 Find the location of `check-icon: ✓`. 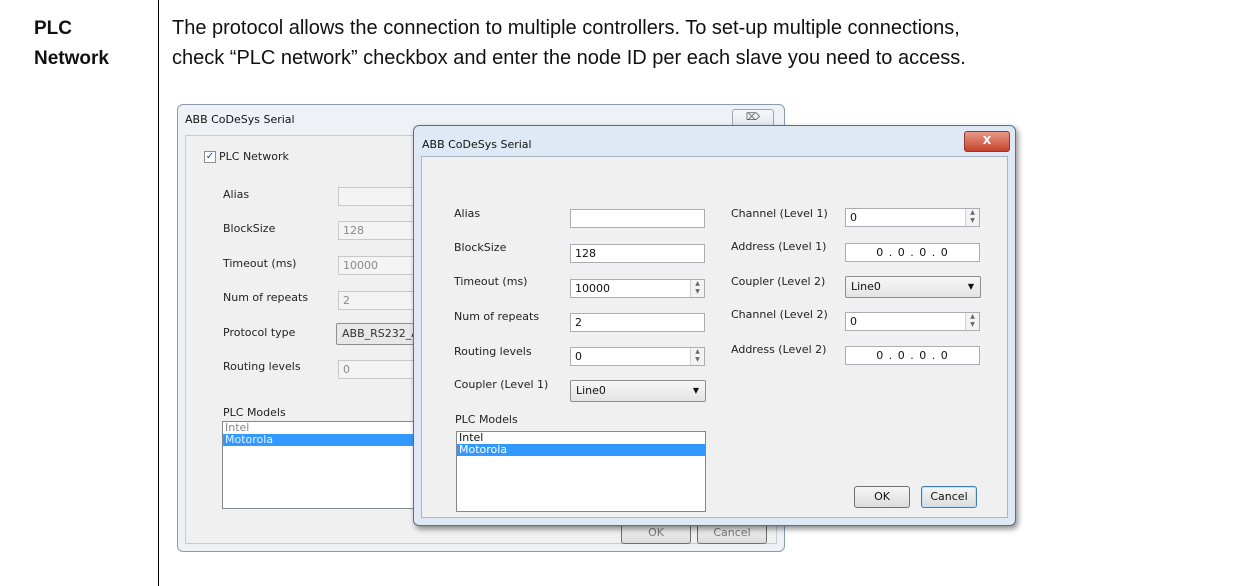

check-icon: ✓ is located at coordinates (210, 156).